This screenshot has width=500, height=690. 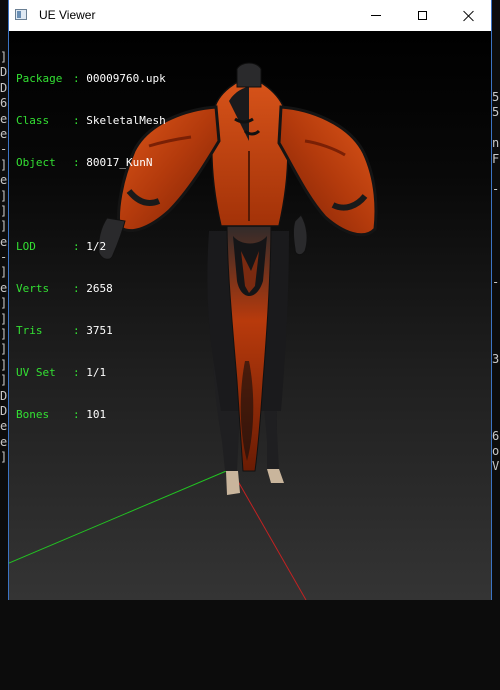 I want to click on package-label: Package, so click(x=39, y=78).